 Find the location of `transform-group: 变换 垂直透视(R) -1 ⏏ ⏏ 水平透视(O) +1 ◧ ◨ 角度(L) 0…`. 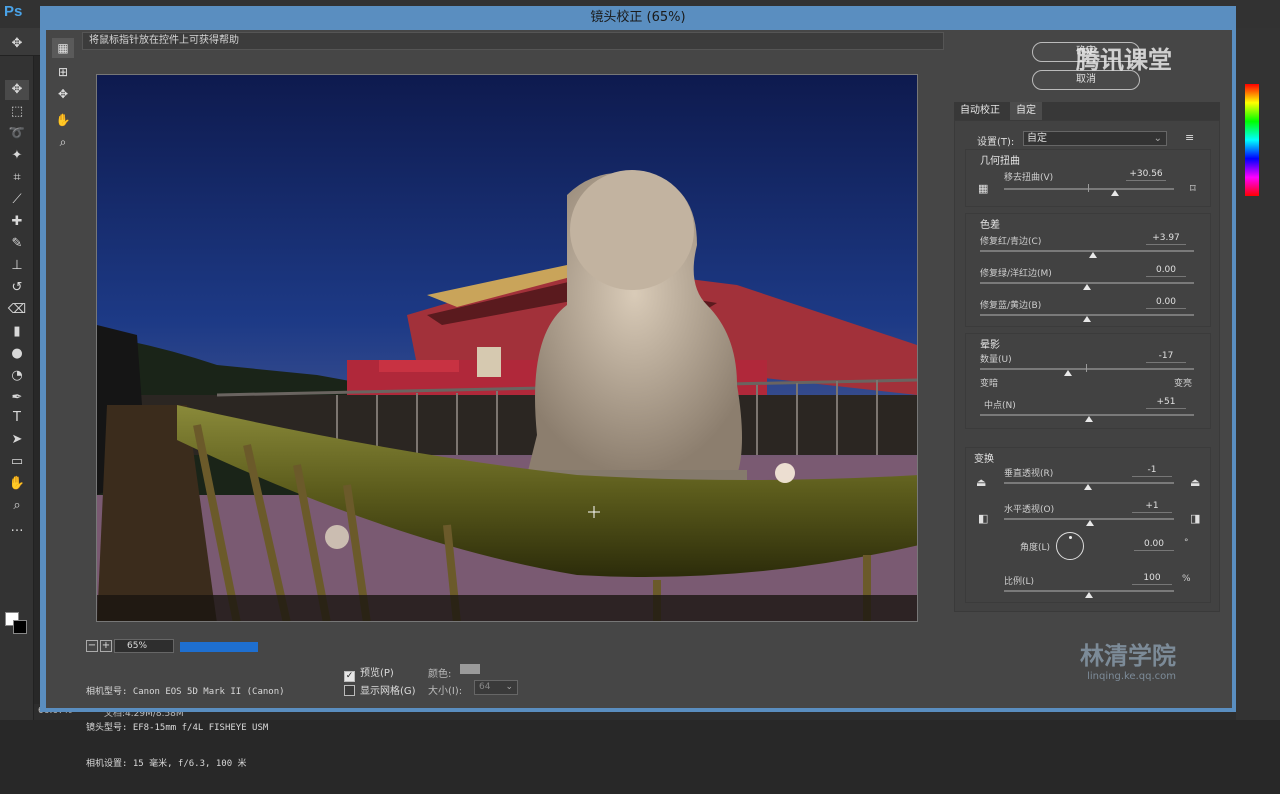

transform-group: 变换 垂直透视(R) -1 ⏏ ⏏ 水平透视(O) +1 ◧ ◨ 角度(L) 0… is located at coordinates (1088, 525).